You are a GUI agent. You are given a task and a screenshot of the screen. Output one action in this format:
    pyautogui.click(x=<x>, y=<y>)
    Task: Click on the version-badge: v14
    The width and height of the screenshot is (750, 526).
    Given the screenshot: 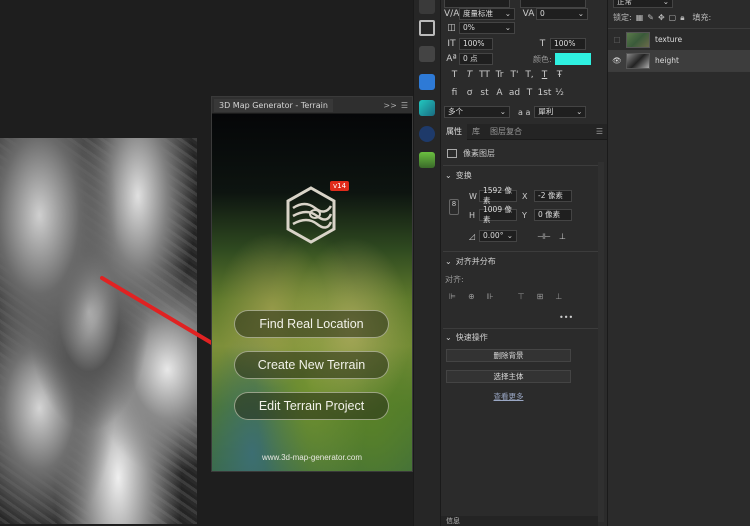 What is the action you would take?
    pyautogui.click(x=340, y=186)
    